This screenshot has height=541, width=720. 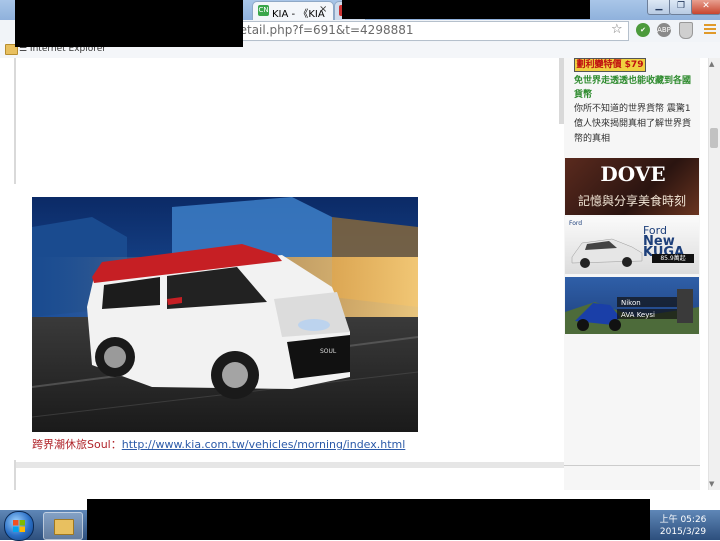 I want to click on taskbar-explorer-button, so click(x=63, y=526).